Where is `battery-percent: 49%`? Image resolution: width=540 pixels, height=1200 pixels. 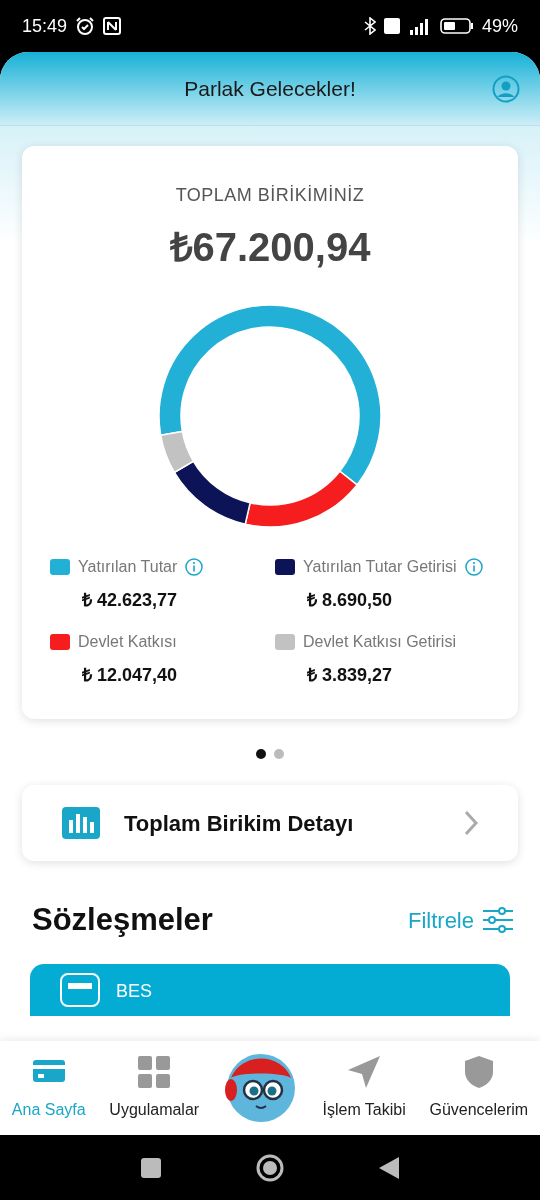 battery-percent: 49% is located at coordinates (499, 26).